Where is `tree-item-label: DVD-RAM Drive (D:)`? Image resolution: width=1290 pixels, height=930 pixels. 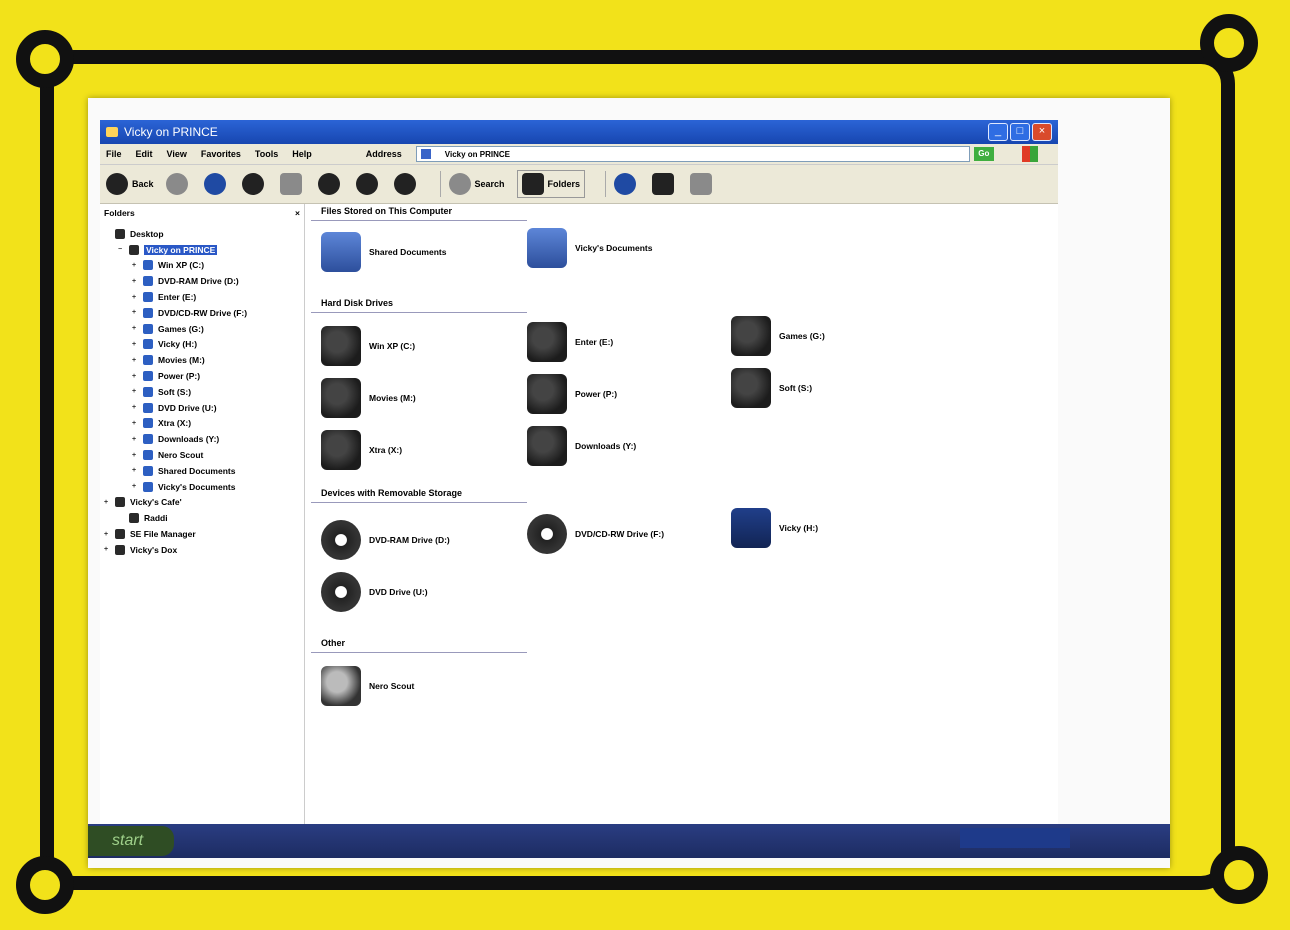
tree-item-label: DVD-RAM Drive (D:) is located at coordinates (198, 281).